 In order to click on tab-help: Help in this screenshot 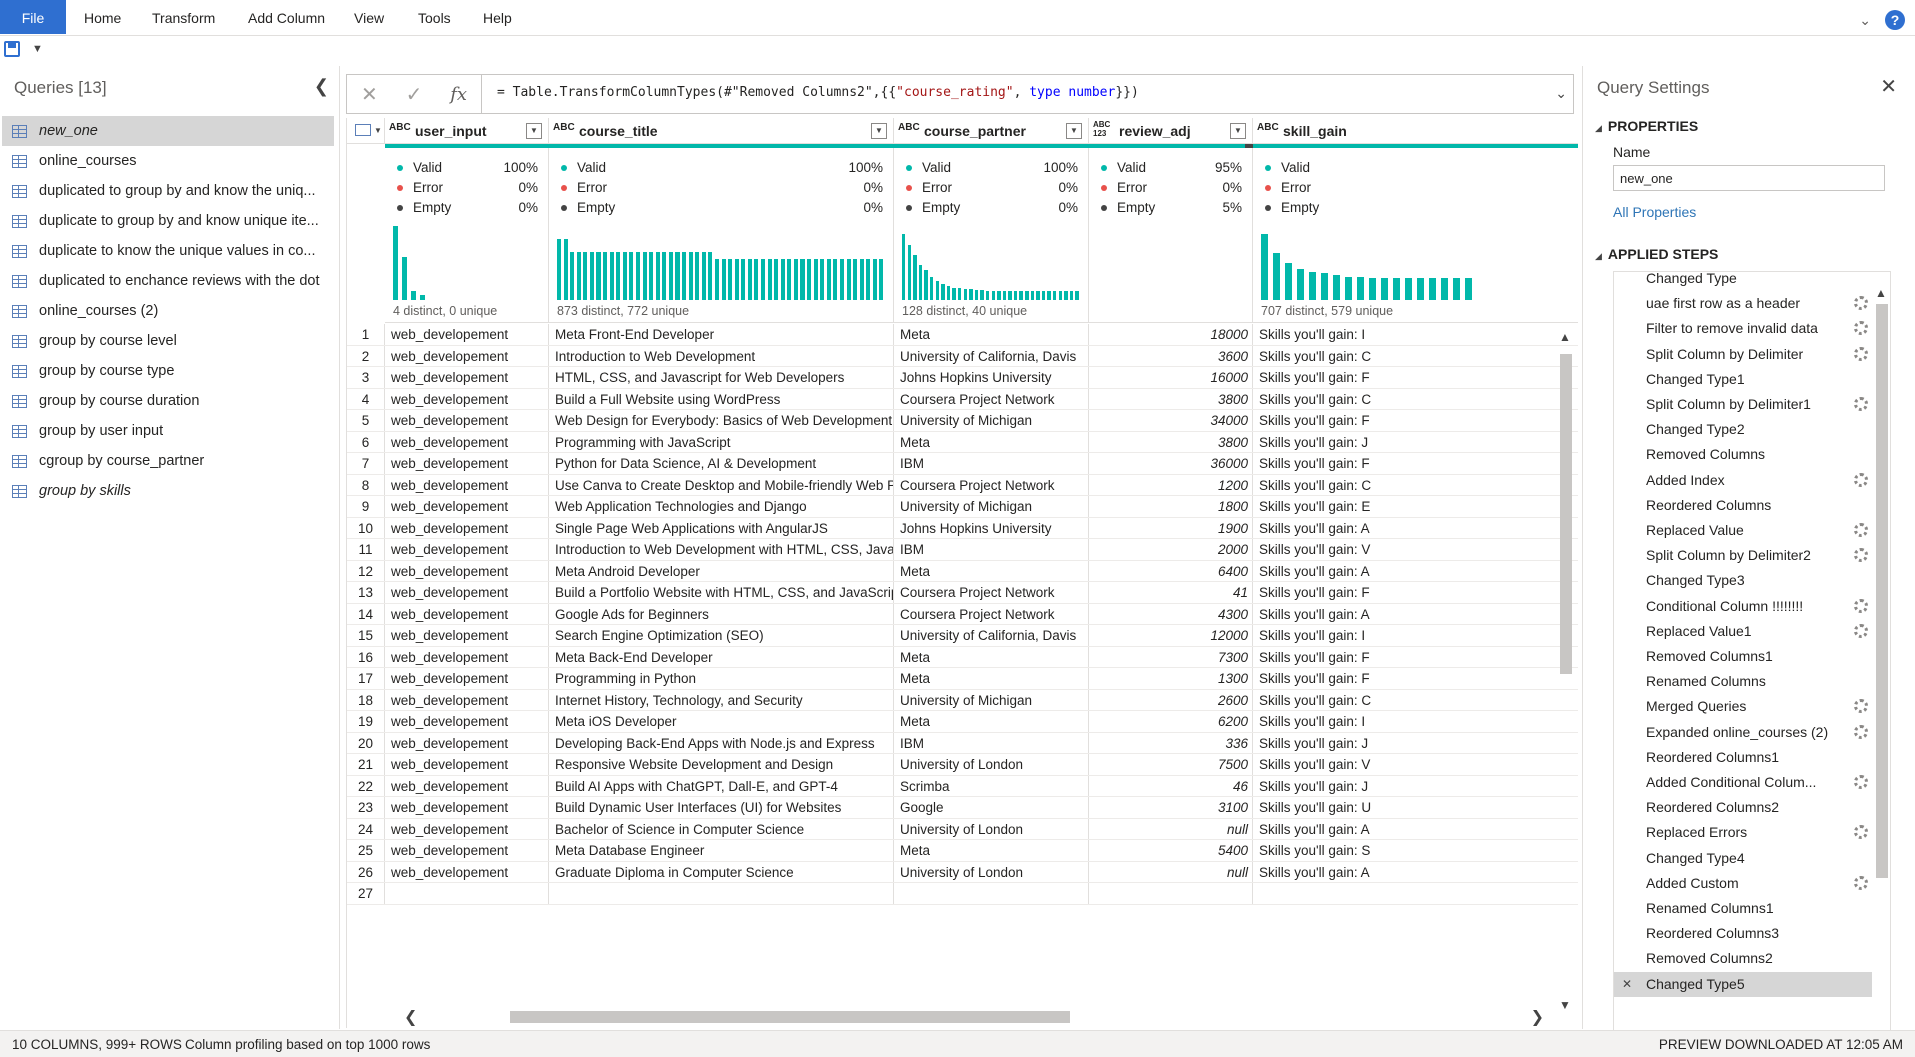, I will do `click(497, 17)`.